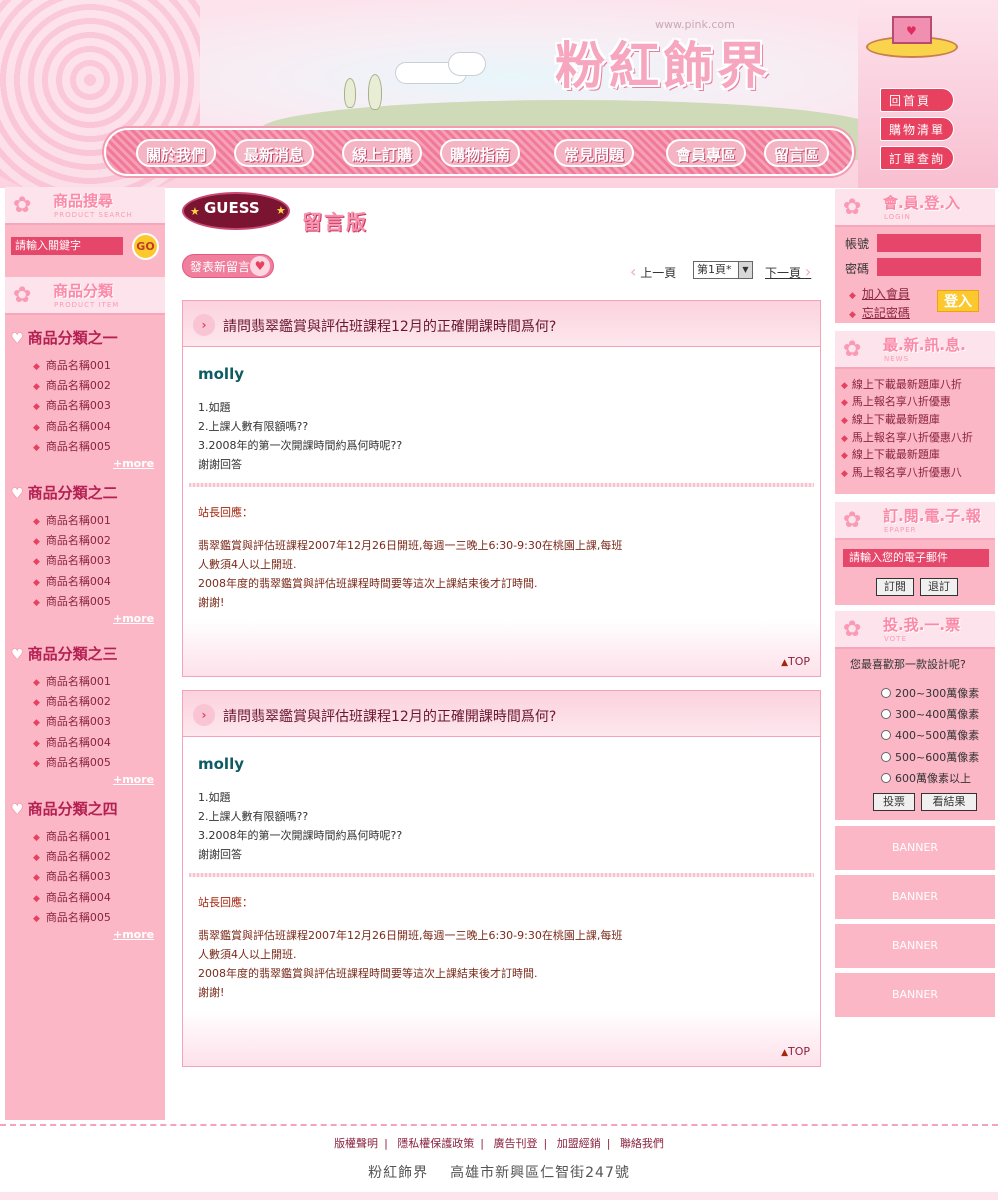 This screenshot has height=1200, width=998. What do you see at coordinates (917, 129) in the screenshot?
I see `cart-button: 購物清單` at bounding box center [917, 129].